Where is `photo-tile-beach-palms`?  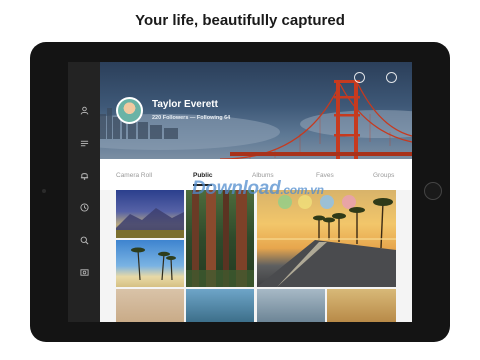 photo-tile-beach-palms is located at coordinates (150, 263).